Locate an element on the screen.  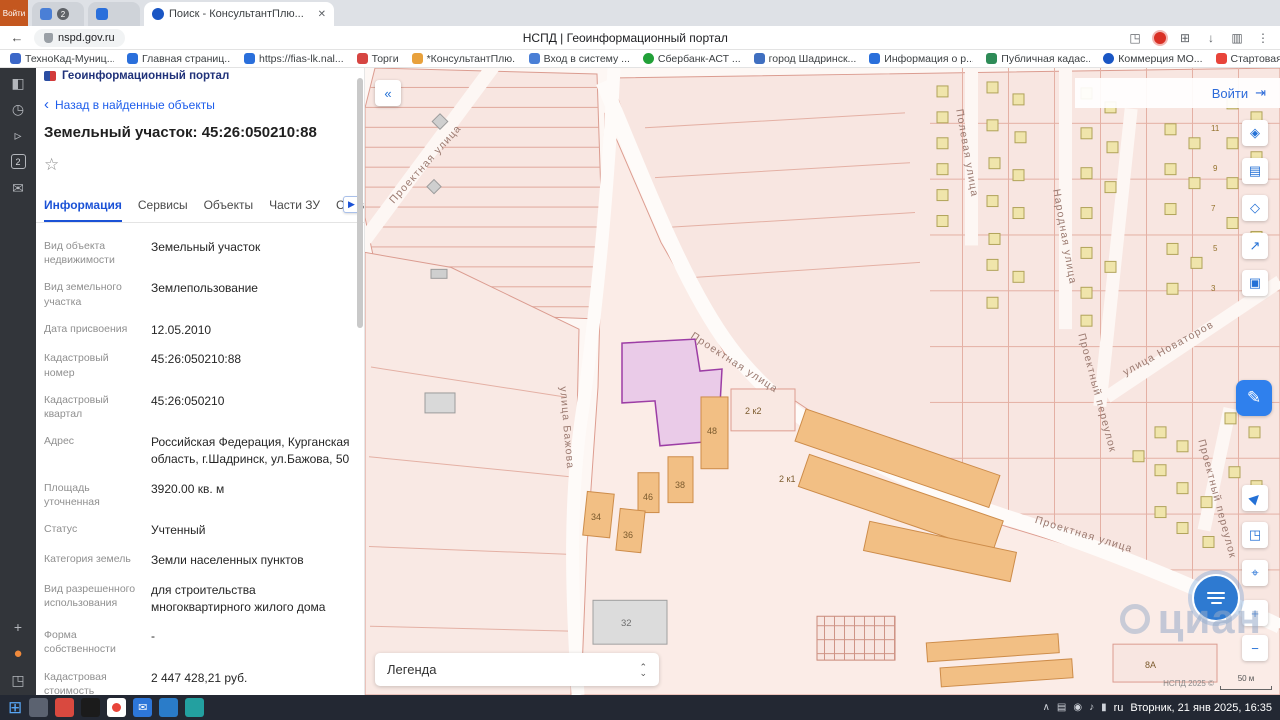
tab-information: Информация is located at coordinates (83, 206).